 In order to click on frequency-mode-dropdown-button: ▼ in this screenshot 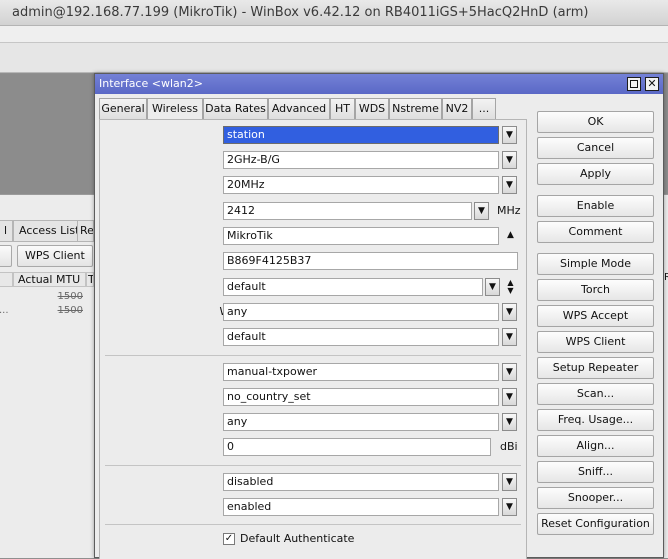, I will do `click(509, 372)`.